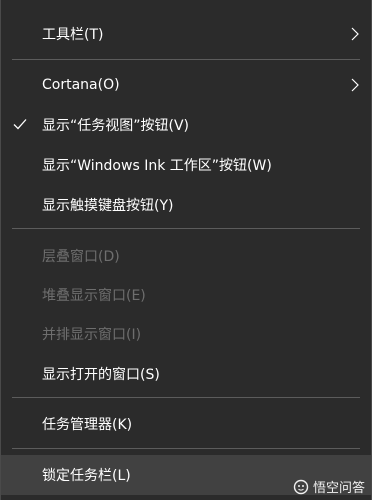 Image resolution: width=372 pixels, height=500 pixels. Describe the element at coordinates (186, 374) in the screenshot. I see `menu-item-show-desktop-windows: 显示打开的窗口(S)` at that location.